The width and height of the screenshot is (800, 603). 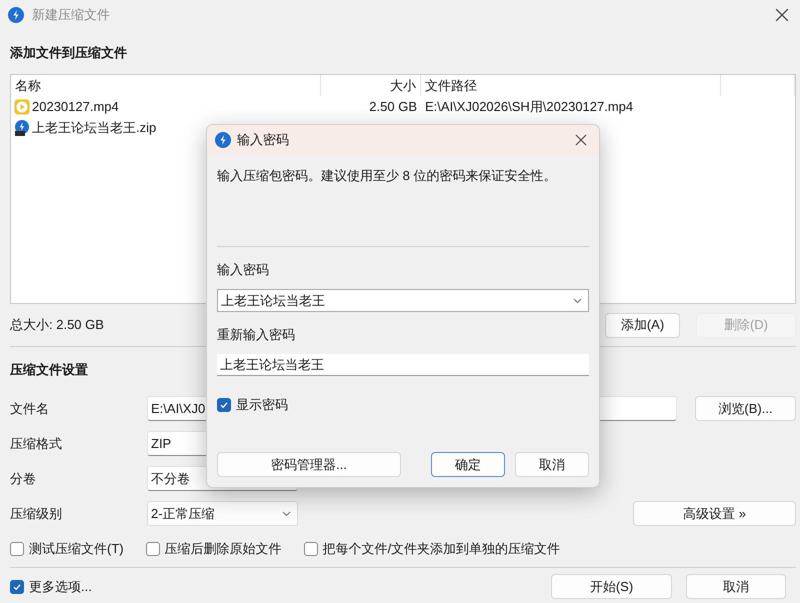 What do you see at coordinates (22, 106) in the screenshot?
I see `video-file-icon` at bounding box center [22, 106].